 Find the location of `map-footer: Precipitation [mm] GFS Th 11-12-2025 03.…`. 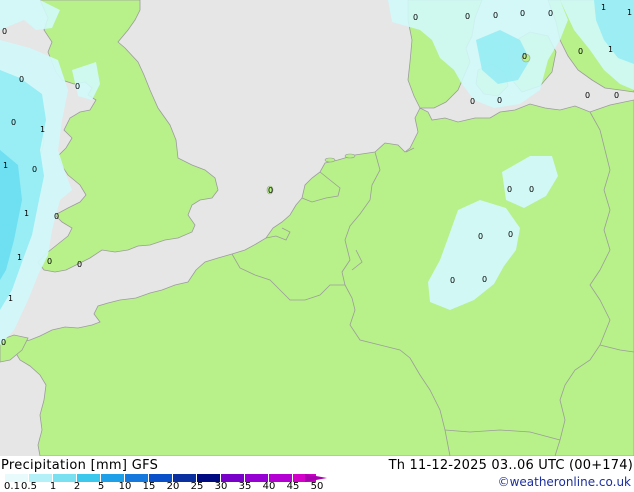

map-footer: Precipitation [mm] GFS Th 11-12-2025 03.… is located at coordinates (317, 474).